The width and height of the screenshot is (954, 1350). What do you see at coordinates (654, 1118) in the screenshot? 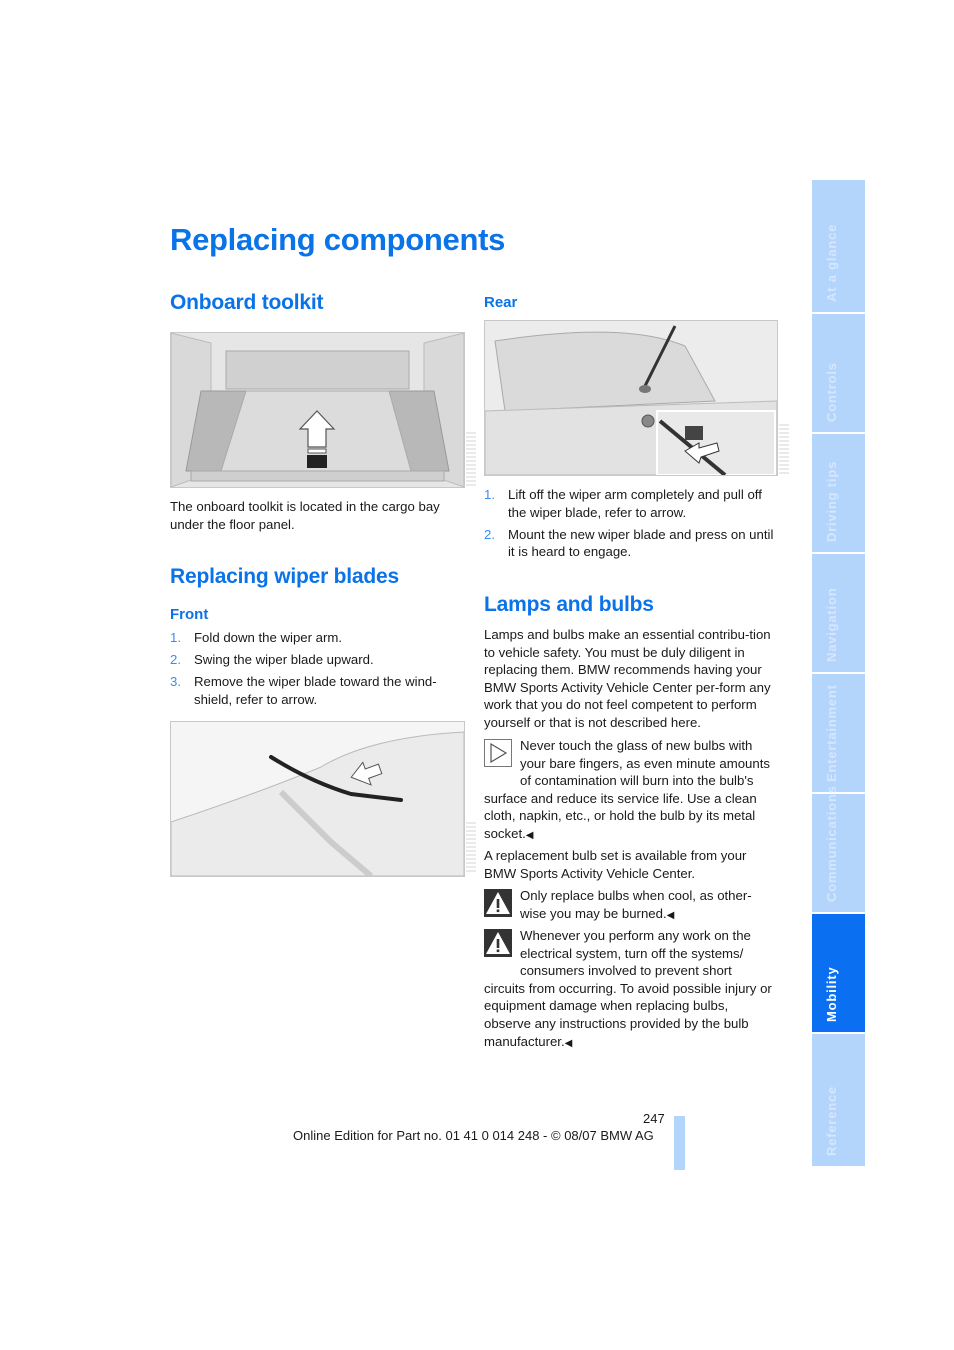
I see `page-number: 247` at bounding box center [654, 1118].